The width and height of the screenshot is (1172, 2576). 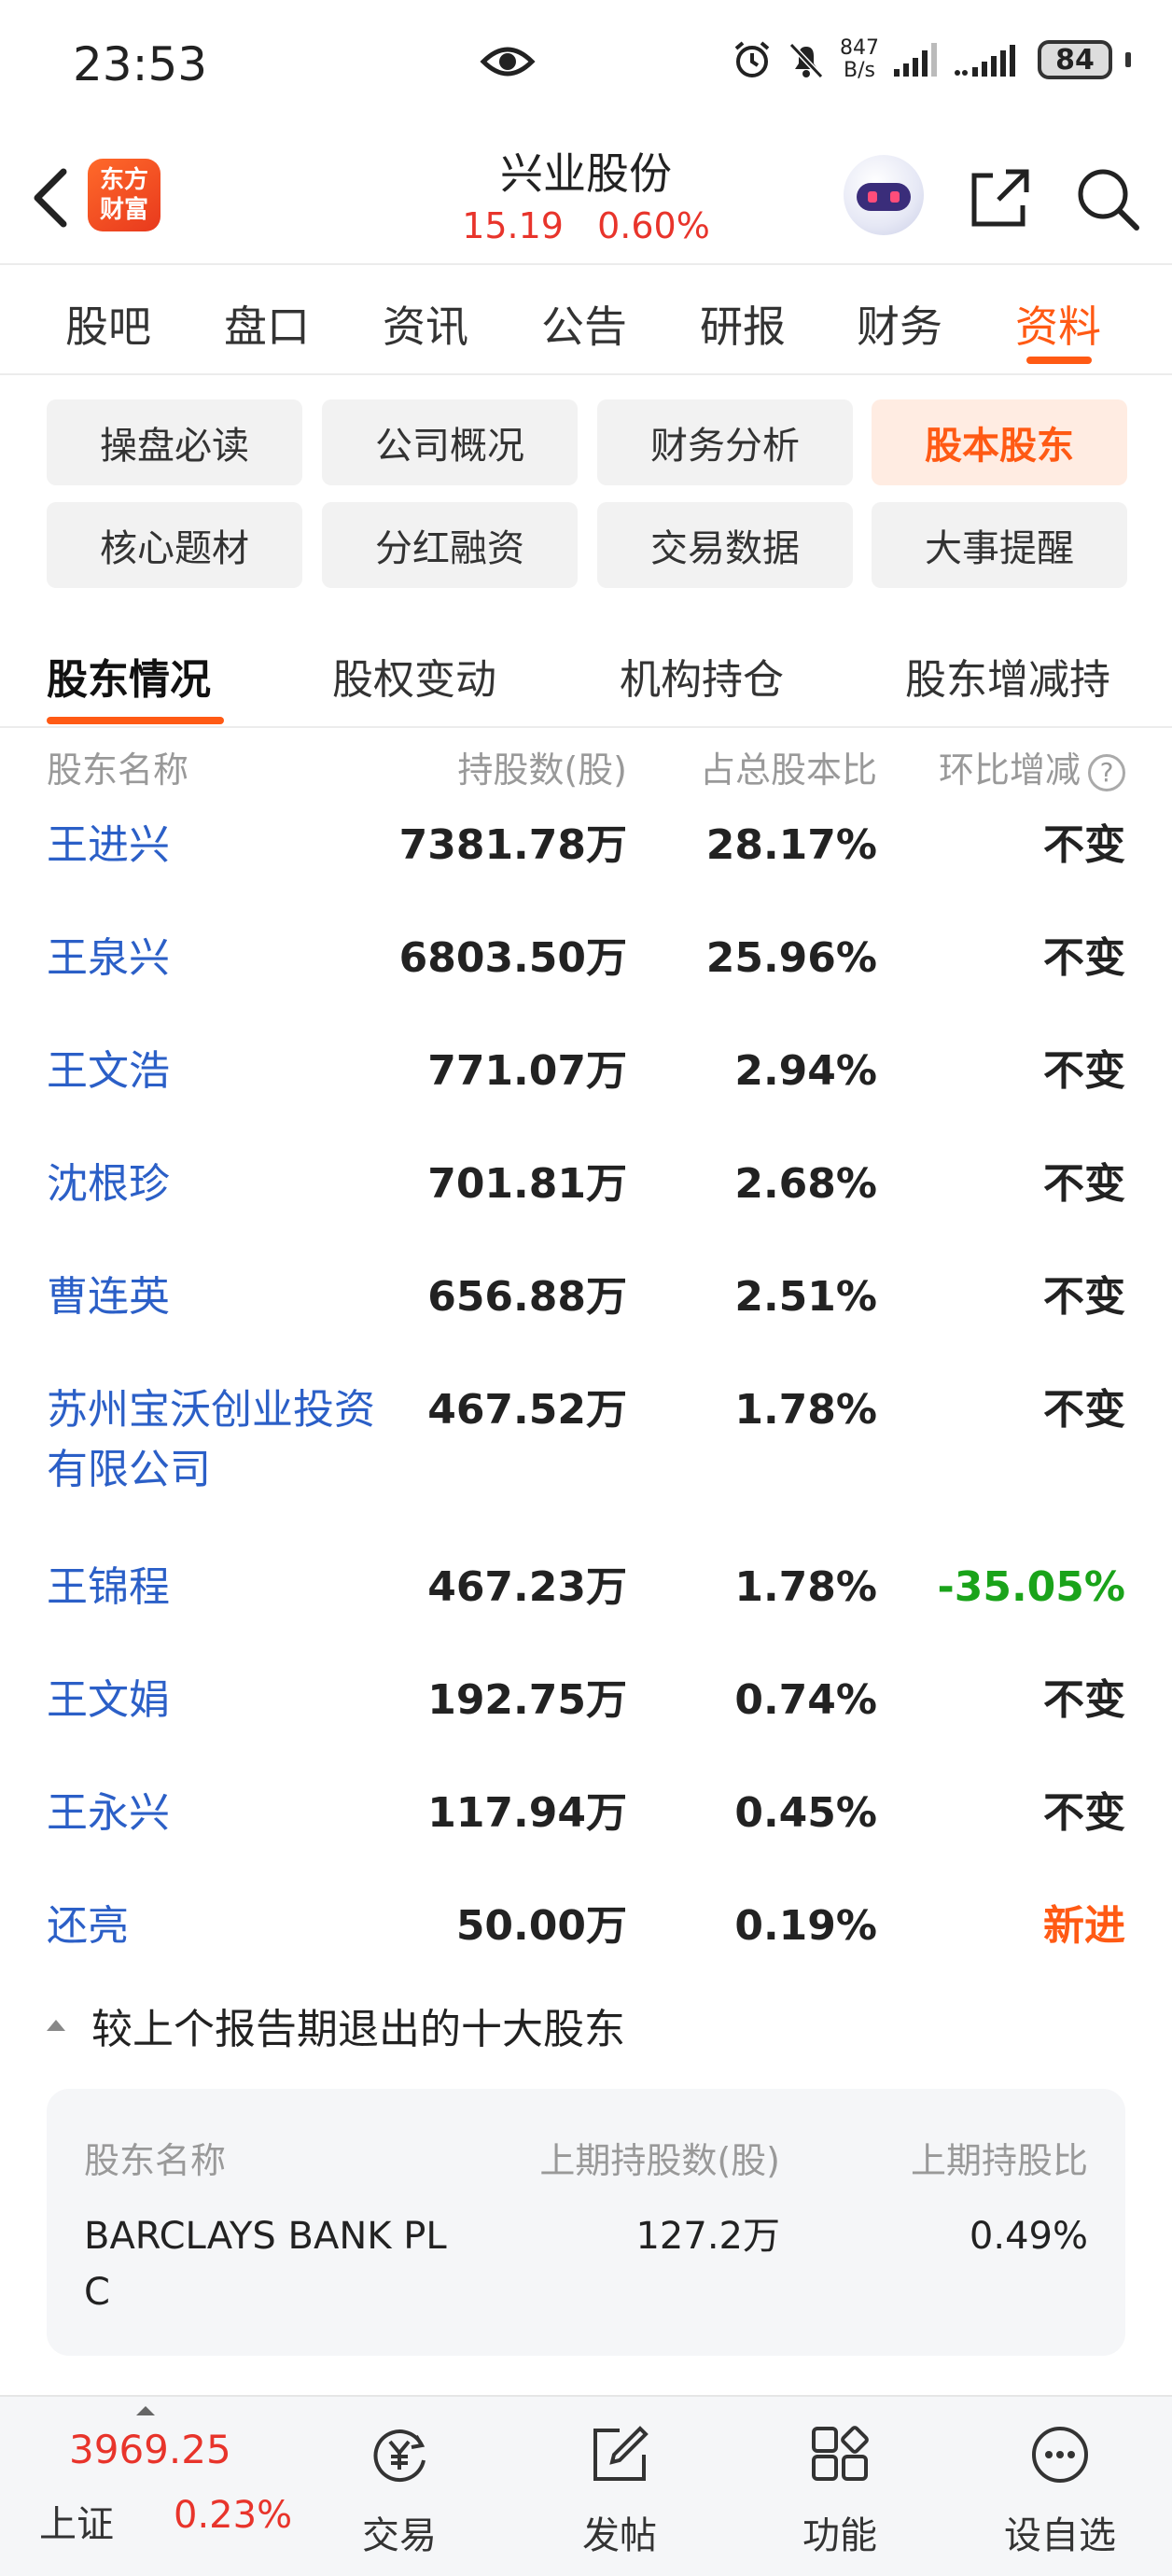 I want to click on table-header: 股东名称 持股数(股) 占总股本比 环比增减?, so click(x=586, y=763).